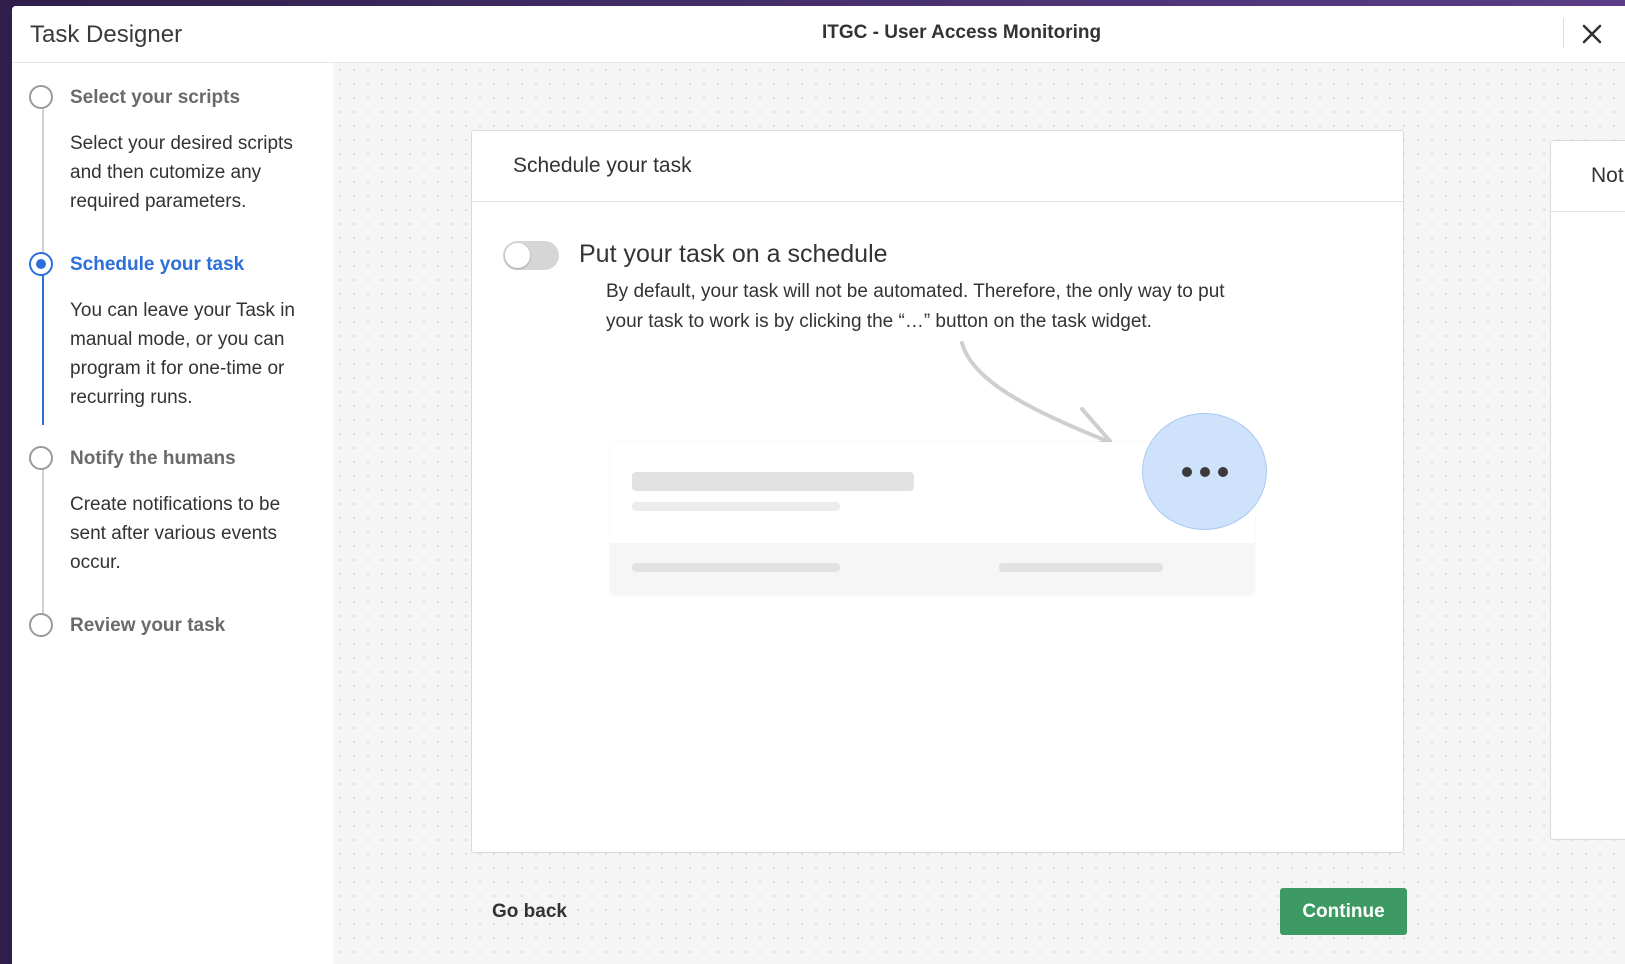 The image size is (1625, 964). What do you see at coordinates (106, 34) in the screenshot?
I see `app-title: Task Designer` at bounding box center [106, 34].